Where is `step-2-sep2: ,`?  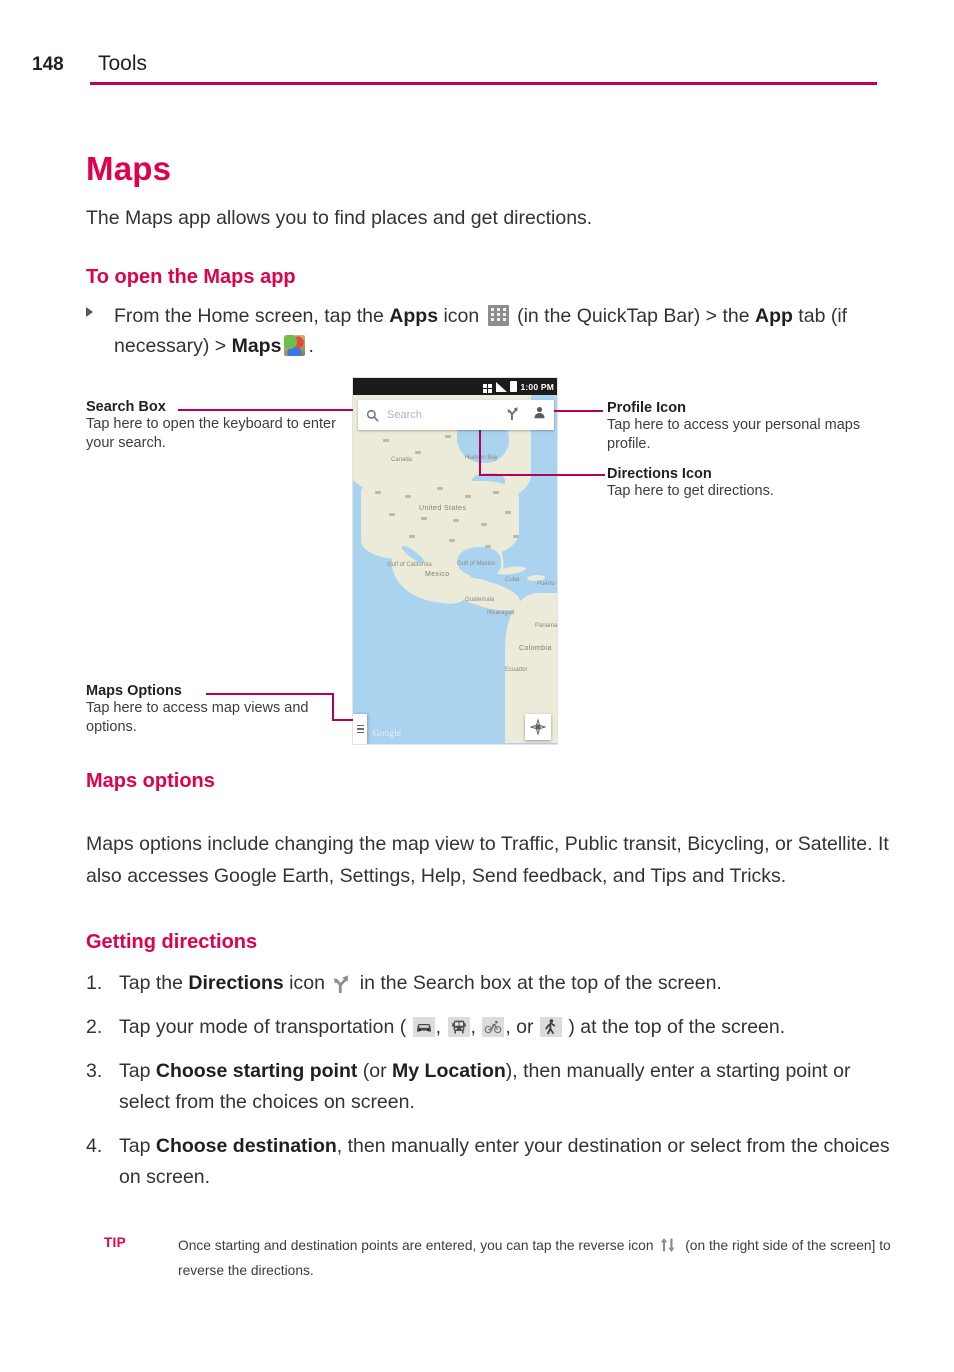 step-2-sep2: , is located at coordinates (476, 1027).